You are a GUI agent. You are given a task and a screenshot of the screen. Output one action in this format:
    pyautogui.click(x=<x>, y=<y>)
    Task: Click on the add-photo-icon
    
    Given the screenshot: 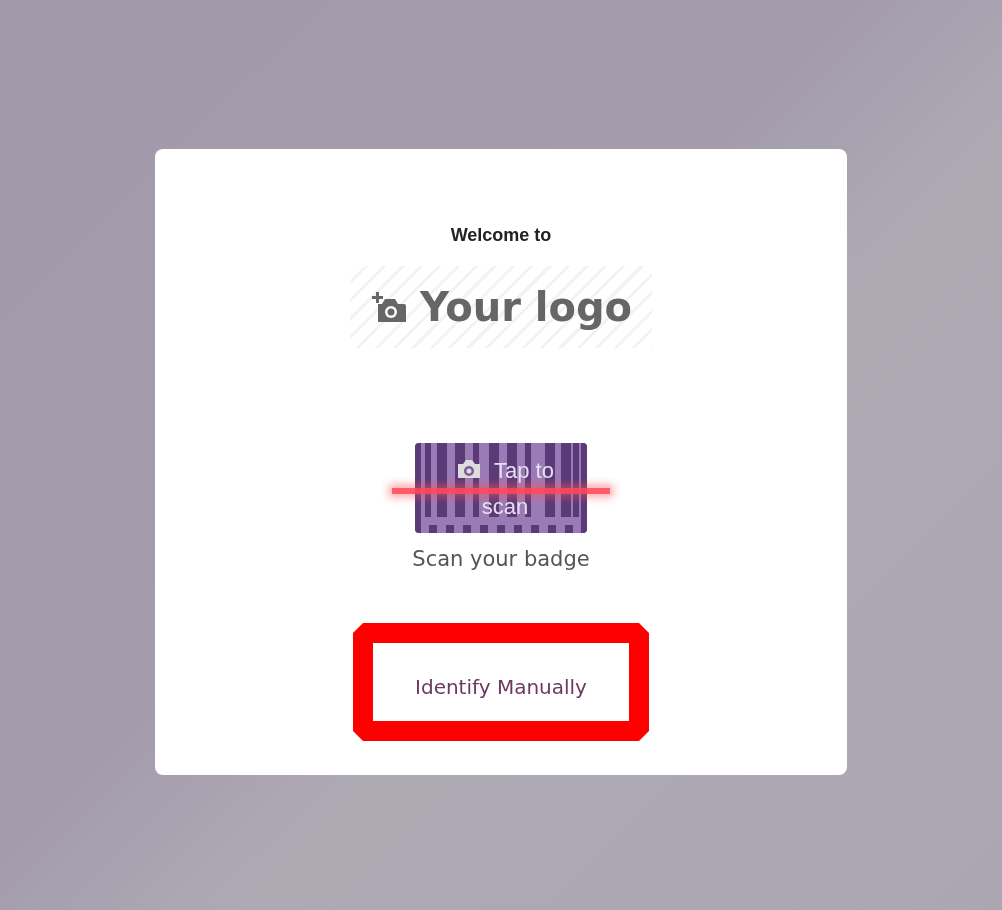 What is the action you would take?
    pyautogui.click(x=388, y=307)
    